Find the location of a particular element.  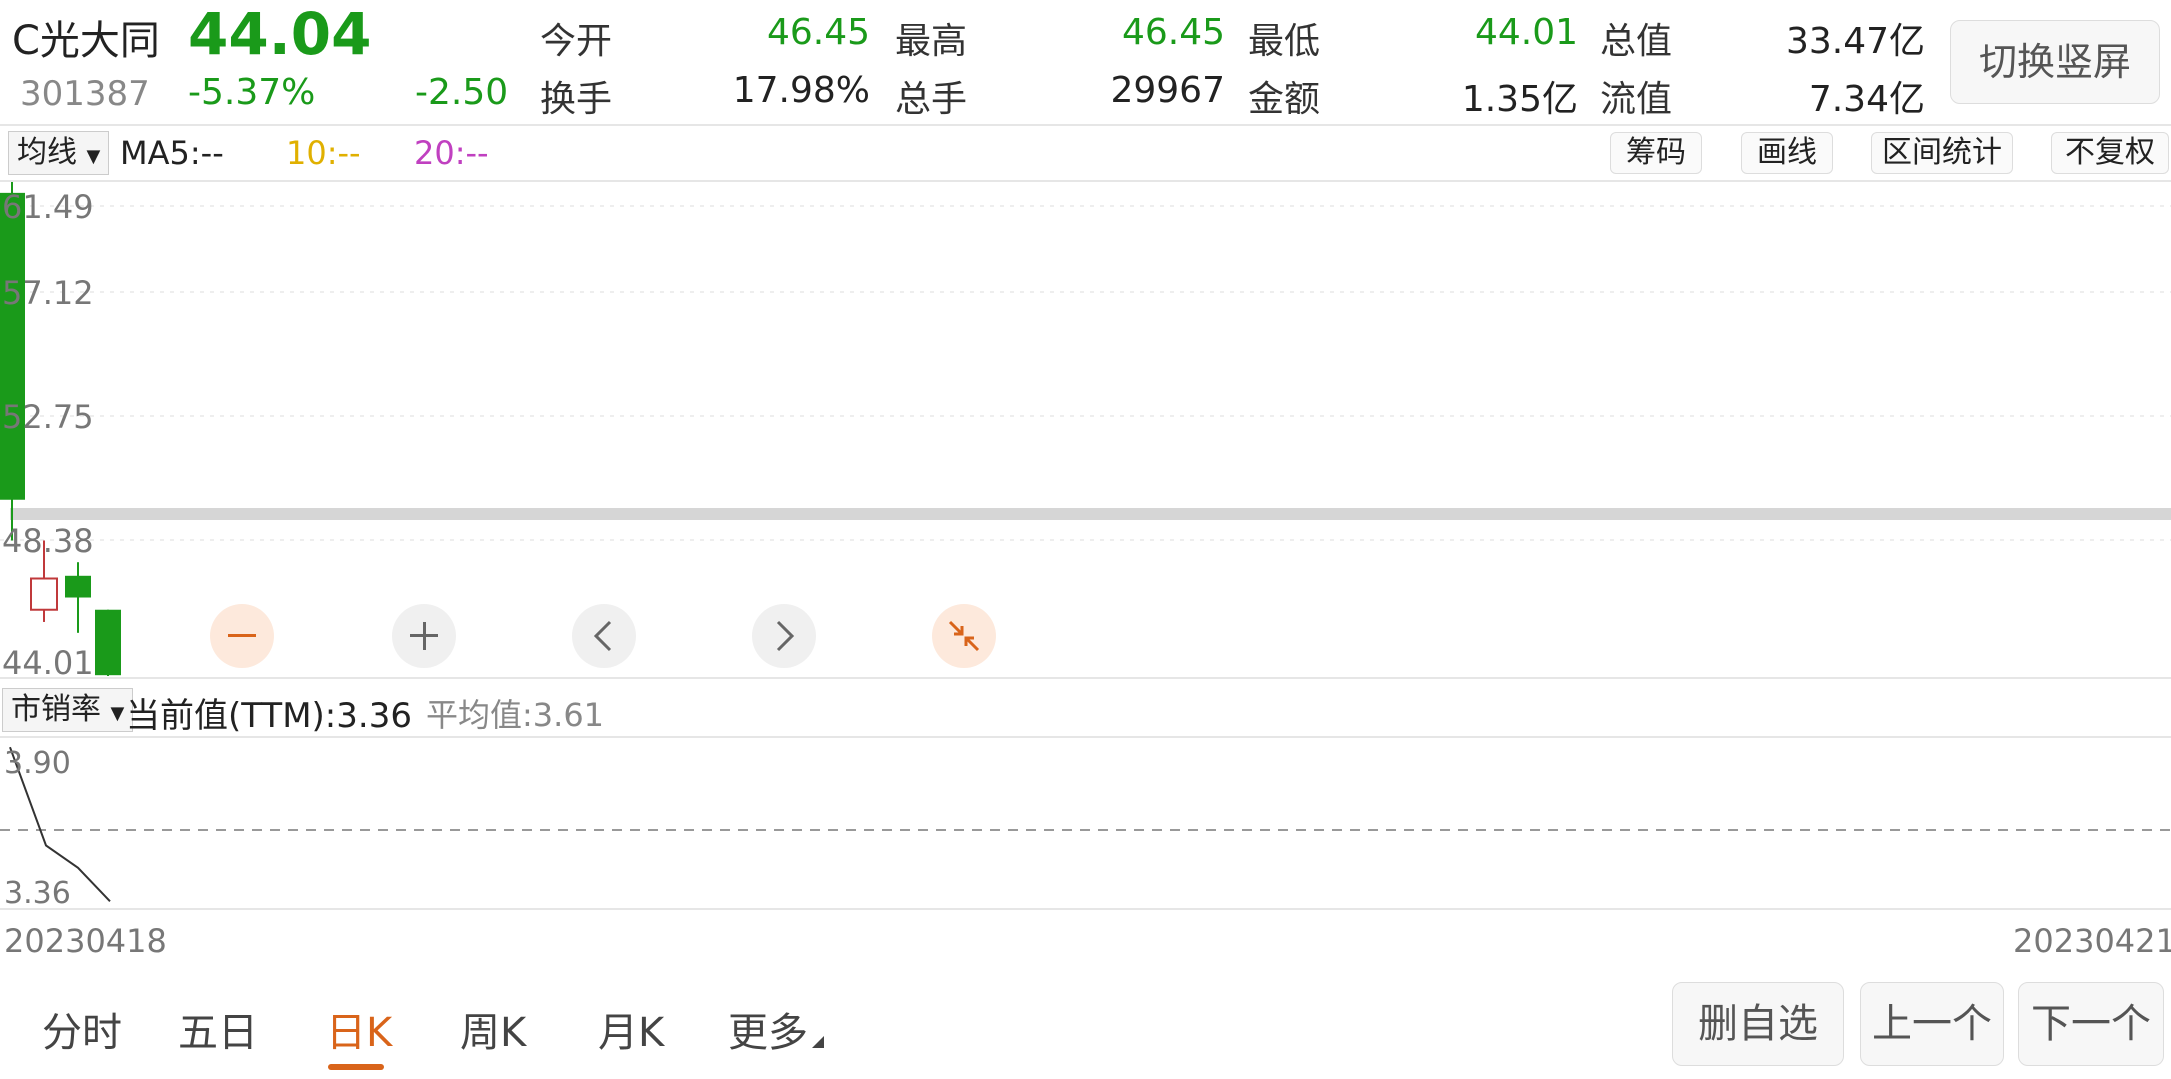

kline-axis-label-2: 57.12 is located at coordinates (48, 293).